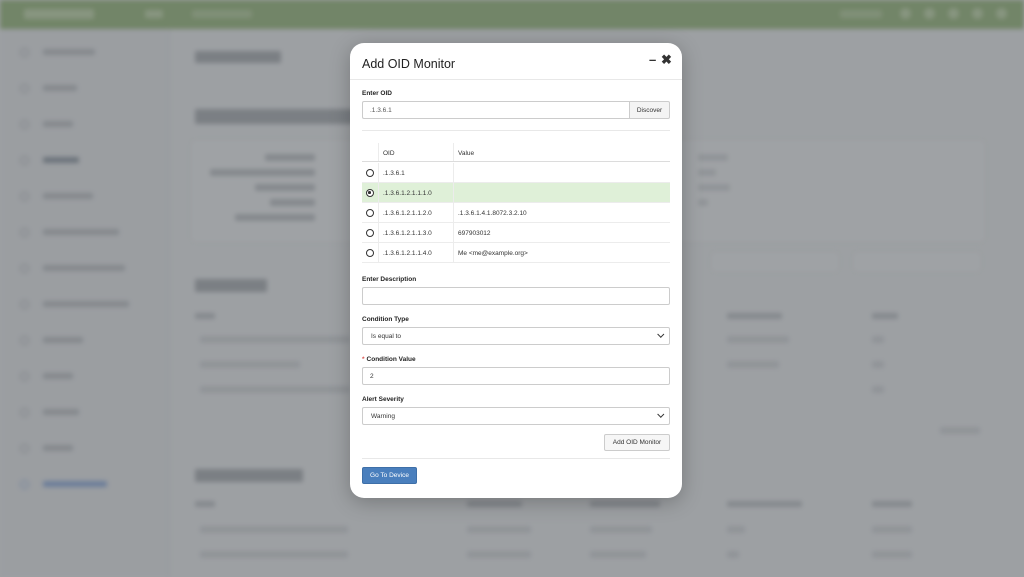  What do you see at coordinates (409, 64) in the screenshot?
I see `dialog-title: Add OID Monitor` at bounding box center [409, 64].